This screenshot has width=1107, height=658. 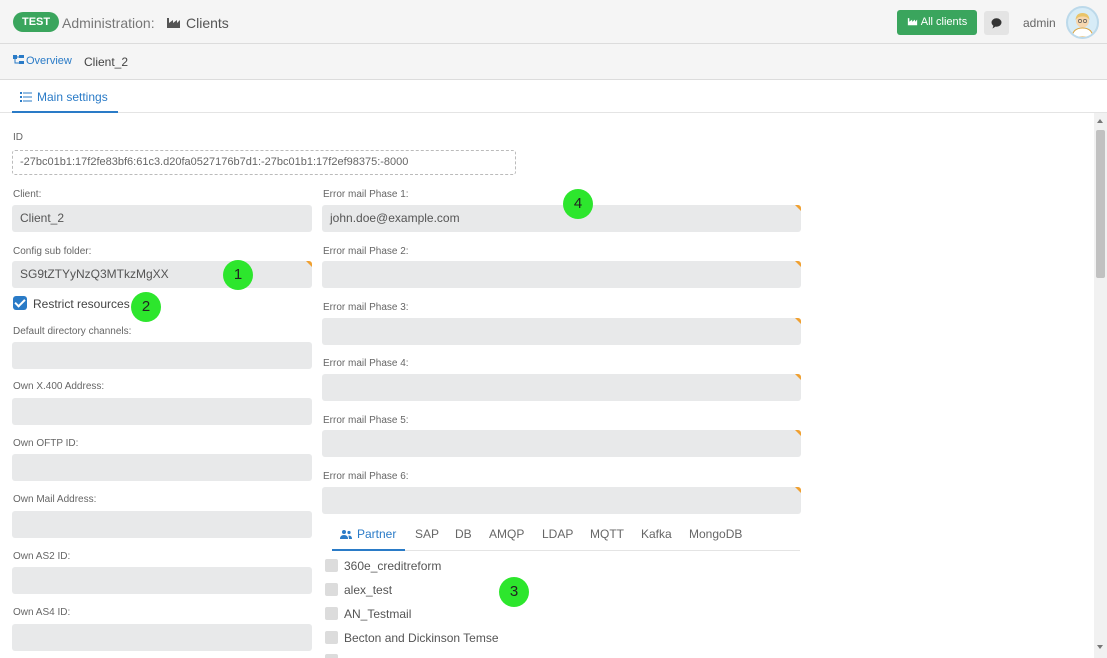 I want to click on partner-name: alex_test, so click(x=368, y=590).